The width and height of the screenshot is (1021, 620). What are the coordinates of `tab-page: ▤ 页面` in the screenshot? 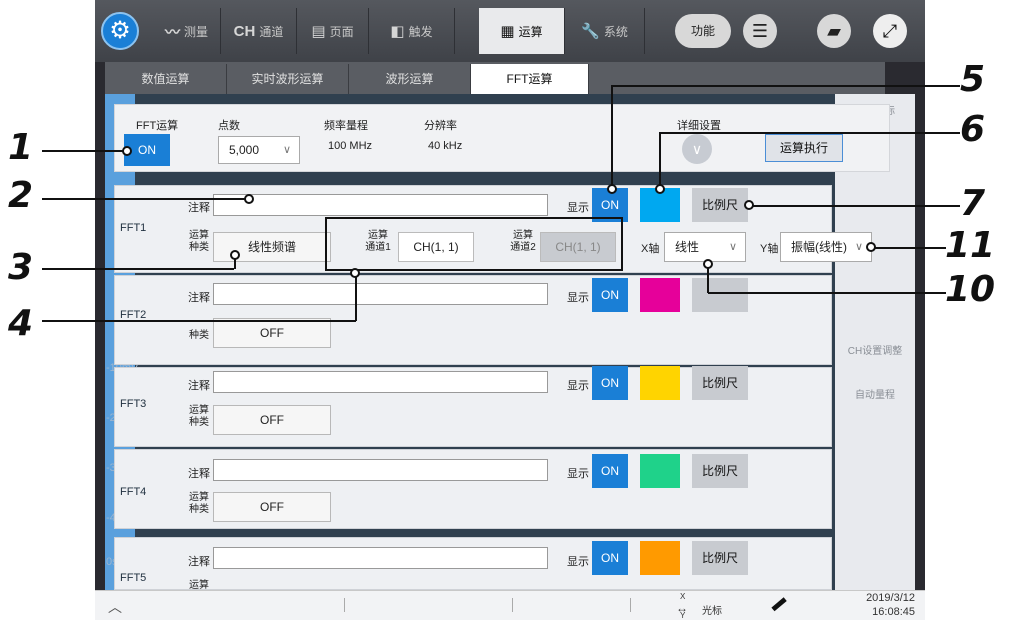 It's located at (333, 31).